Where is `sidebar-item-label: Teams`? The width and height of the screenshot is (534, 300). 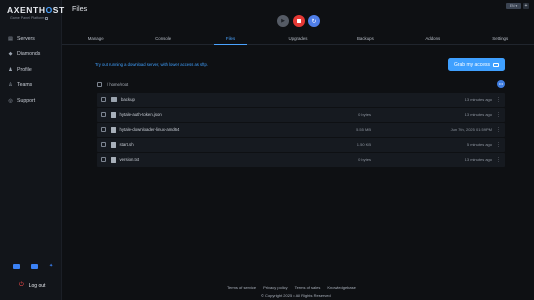
sidebar-item-label: Teams is located at coordinates (25, 85).